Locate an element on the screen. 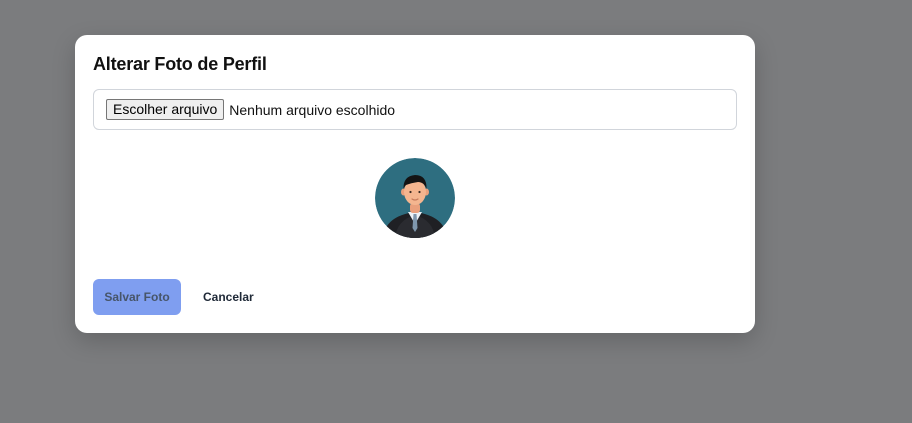 This screenshot has height=423, width=912. avatar-preview is located at coordinates (415, 198).